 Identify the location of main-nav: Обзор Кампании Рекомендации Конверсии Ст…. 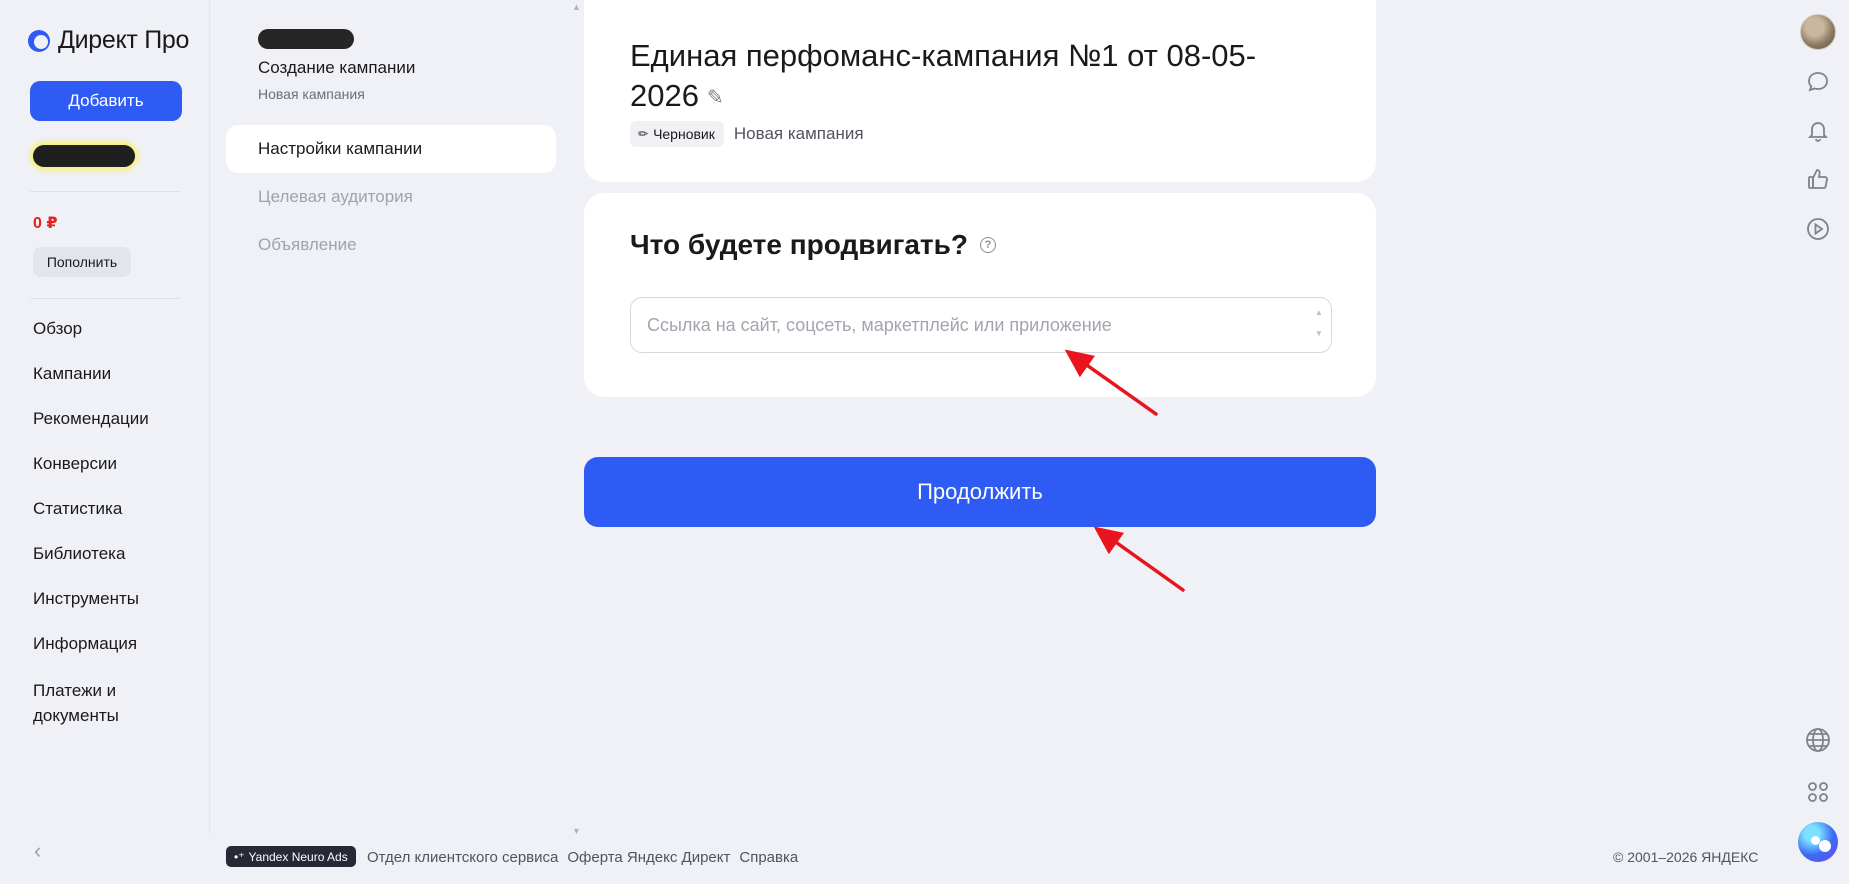
(91, 534).